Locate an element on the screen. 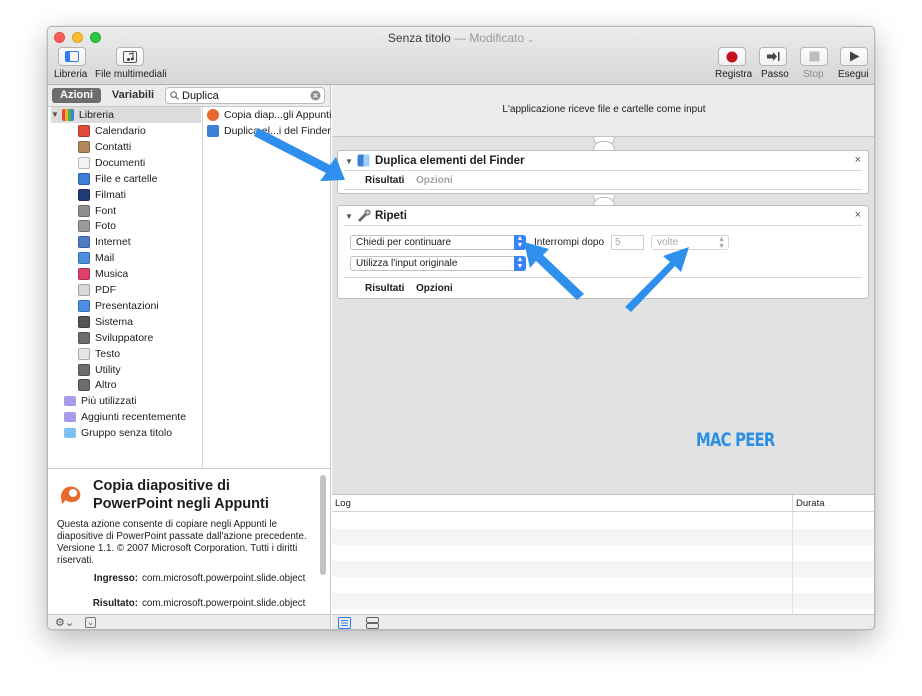 The width and height of the screenshot is (922, 696). library-item: File e cartelle is located at coordinates (117, 179).